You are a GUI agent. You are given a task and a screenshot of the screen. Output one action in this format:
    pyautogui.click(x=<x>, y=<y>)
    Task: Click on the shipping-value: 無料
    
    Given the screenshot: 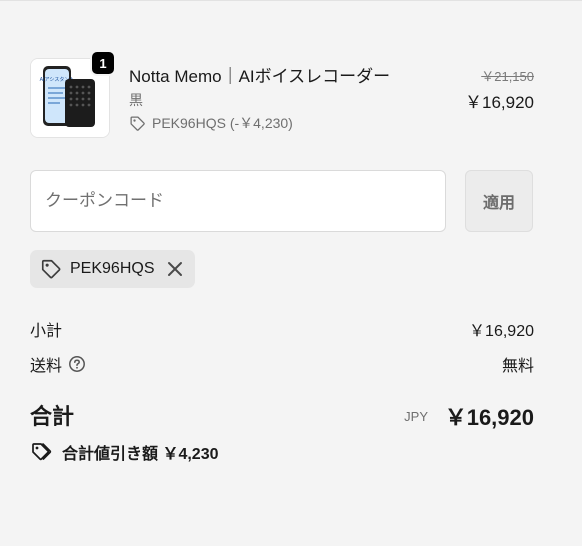 What is the action you would take?
    pyautogui.click(x=517, y=366)
    